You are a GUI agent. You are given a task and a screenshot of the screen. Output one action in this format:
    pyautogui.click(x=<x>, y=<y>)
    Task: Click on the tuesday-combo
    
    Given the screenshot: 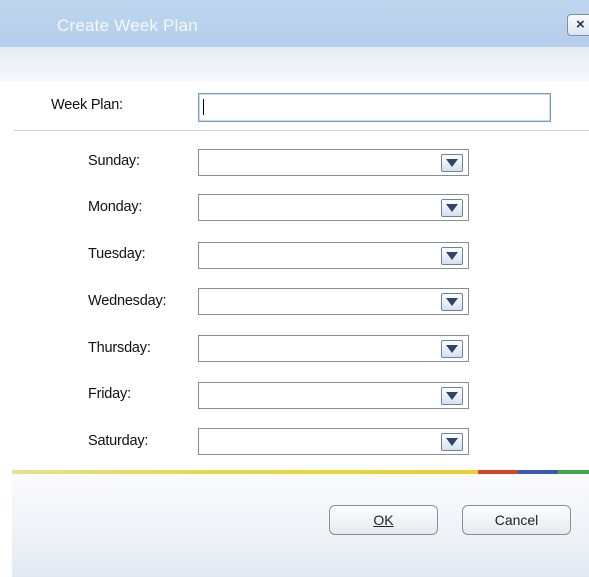 What is the action you would take?
    pyautogui.click(x=333, y=255)
    